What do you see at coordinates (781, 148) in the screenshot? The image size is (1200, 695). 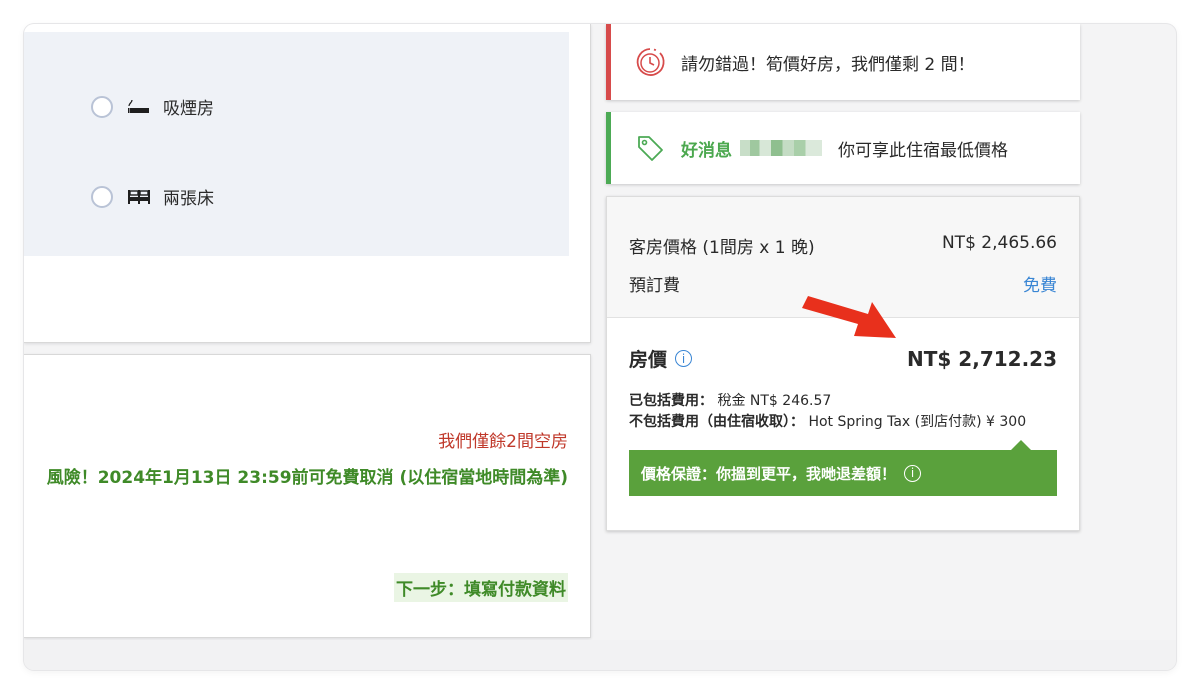 I see `redacted-text` at bounding box center [781, 148].